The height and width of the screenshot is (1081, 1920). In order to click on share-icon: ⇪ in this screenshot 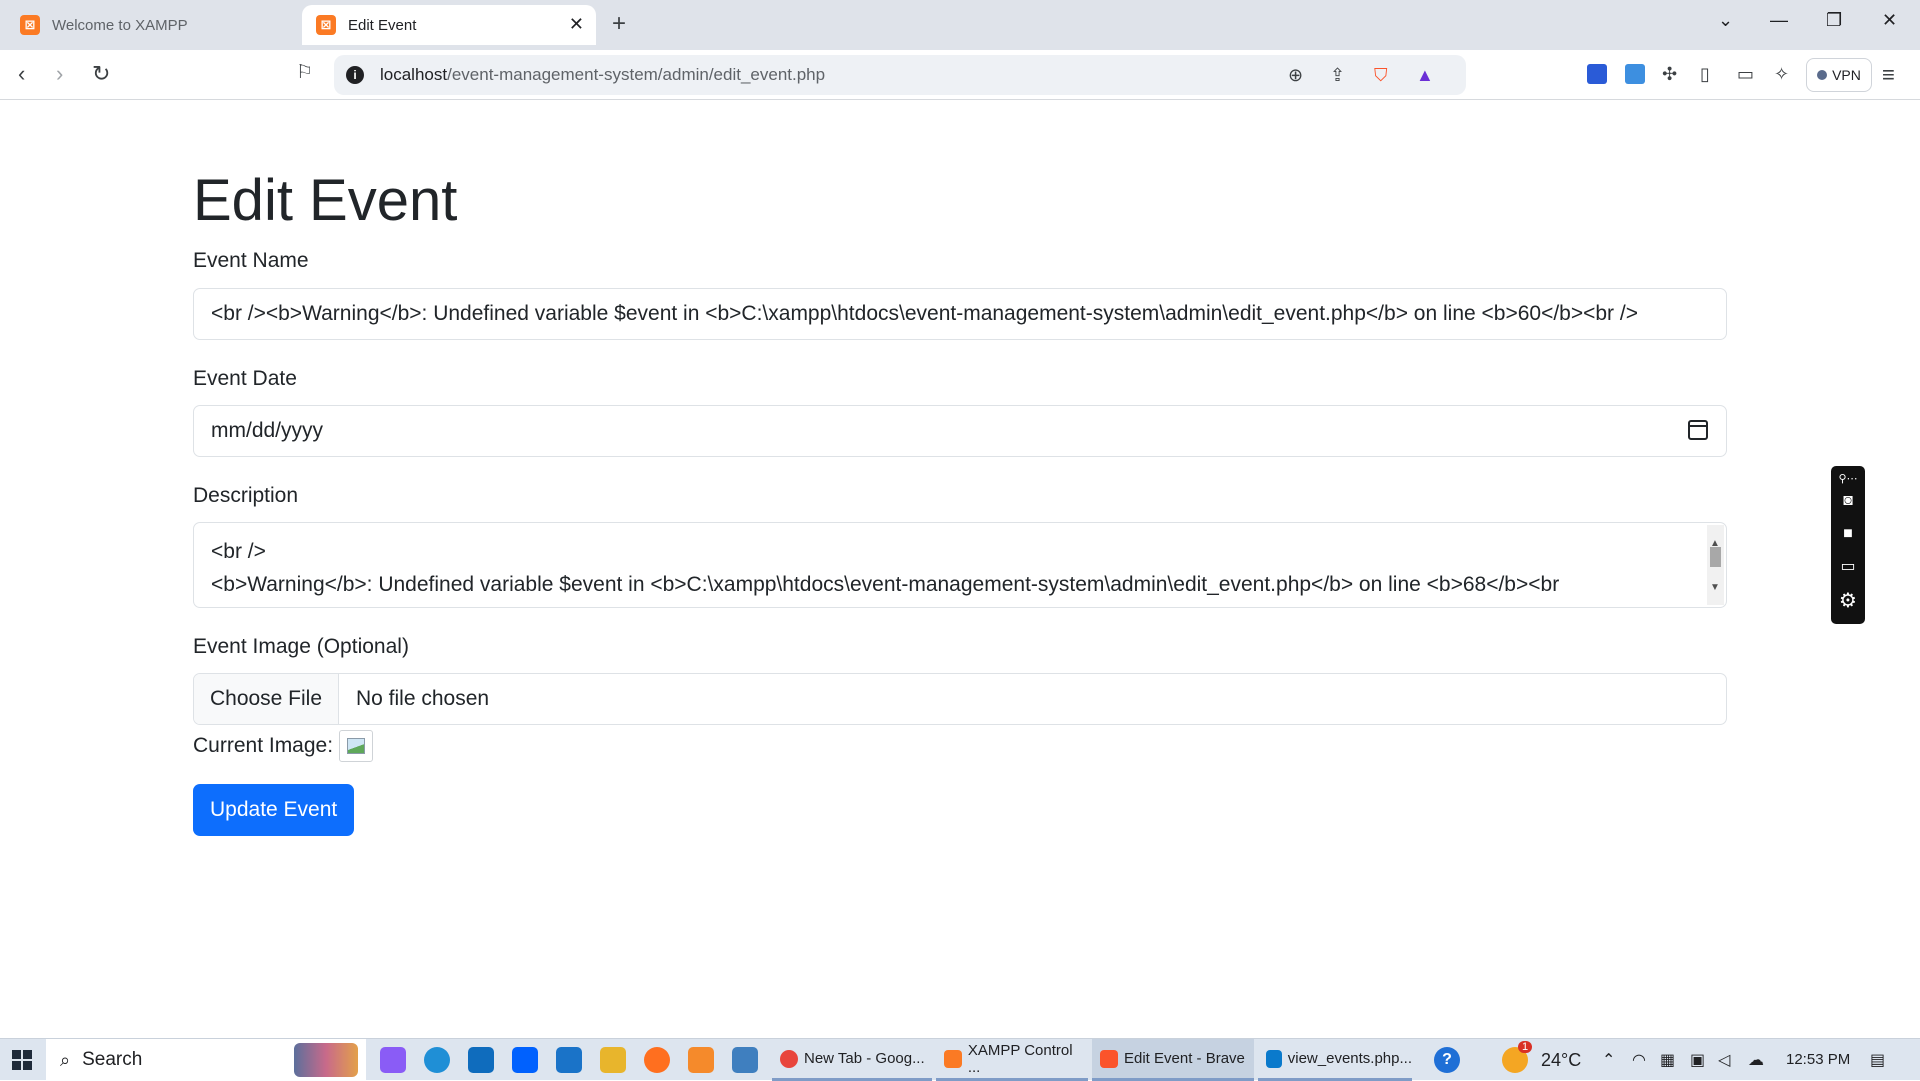, I will do `click(1337, 75)`.